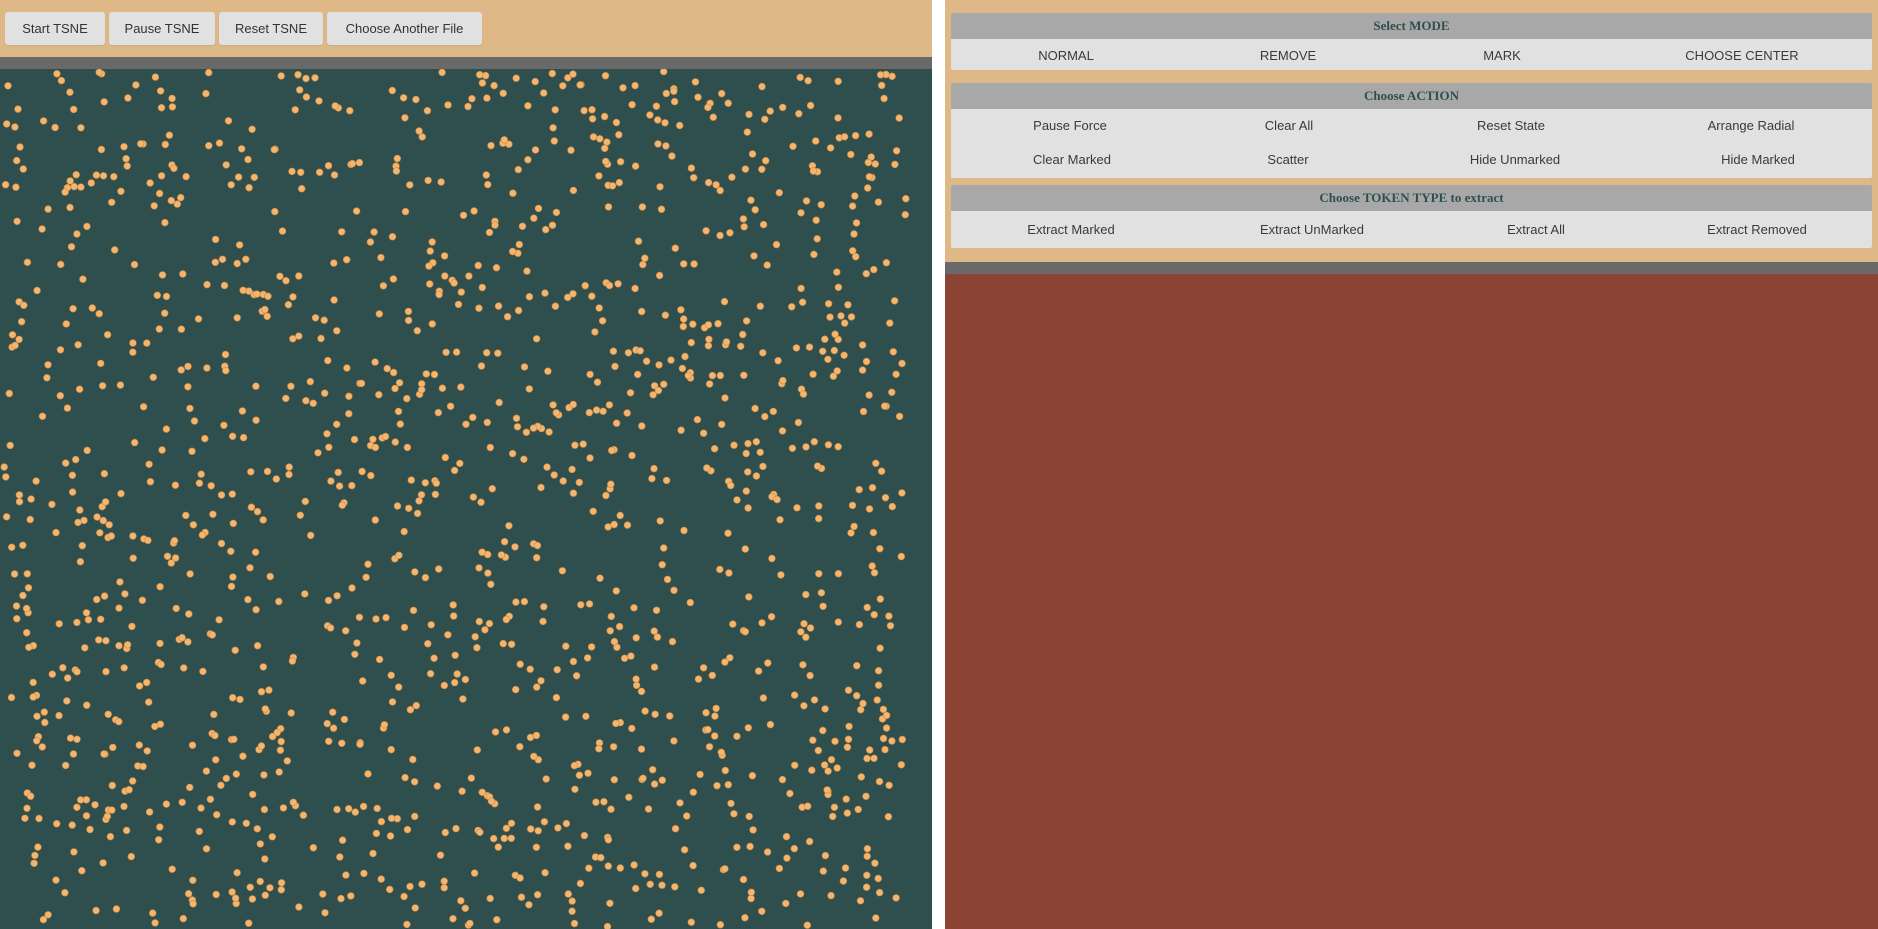 Image resolution: width=1878 pixels, height=929 pixels. What do you see at coordinates (1502, 54) in the screenshot?
I see `mode-mark: MARK` at bounding box center [1502, 54].